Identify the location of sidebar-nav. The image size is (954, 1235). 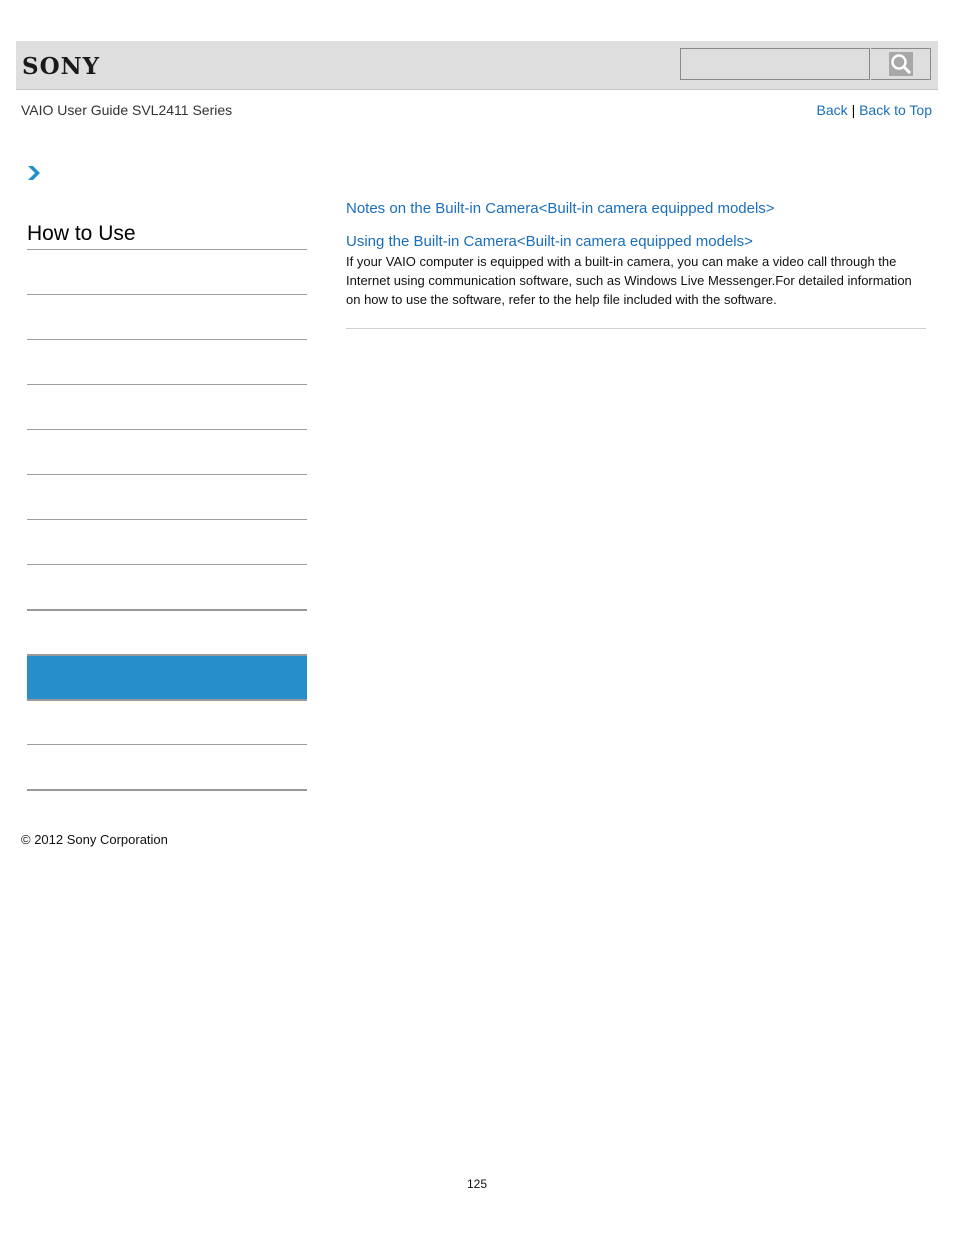
(167, 520).